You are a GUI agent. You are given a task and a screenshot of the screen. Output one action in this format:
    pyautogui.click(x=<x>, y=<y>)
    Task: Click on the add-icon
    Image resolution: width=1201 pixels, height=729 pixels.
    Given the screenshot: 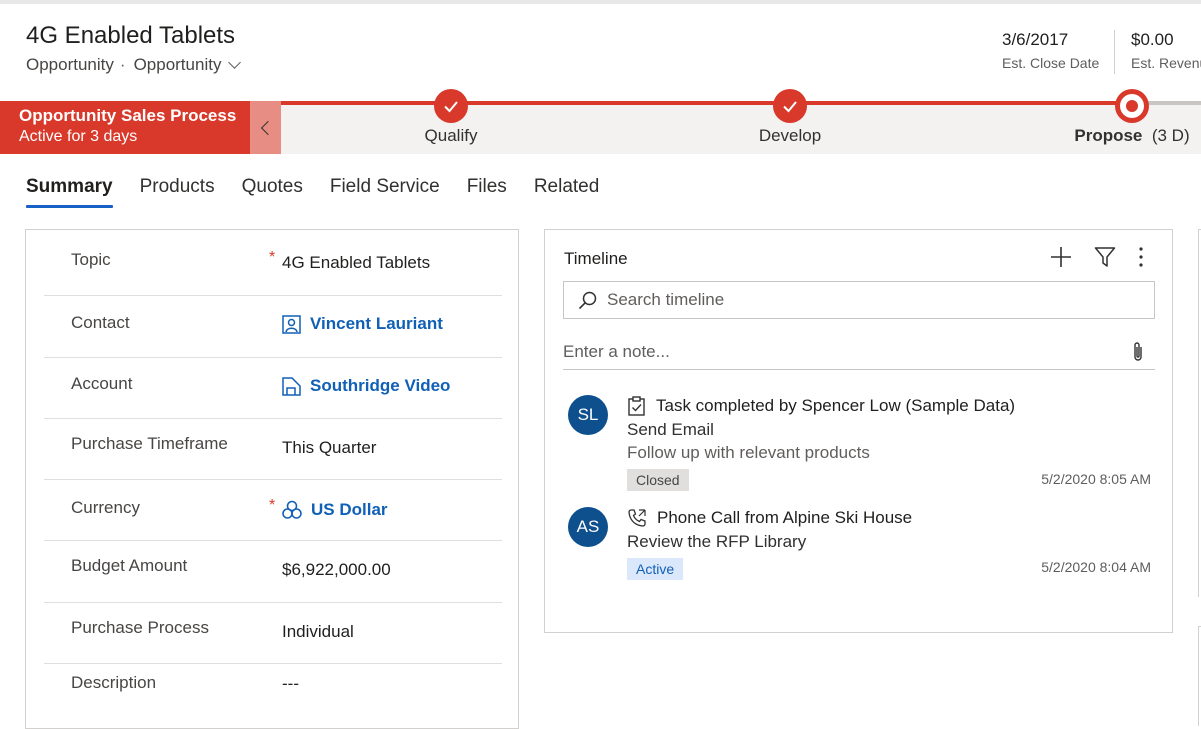 What is the action you would take?
    pyautogui.click(x=1061, y=257)
    